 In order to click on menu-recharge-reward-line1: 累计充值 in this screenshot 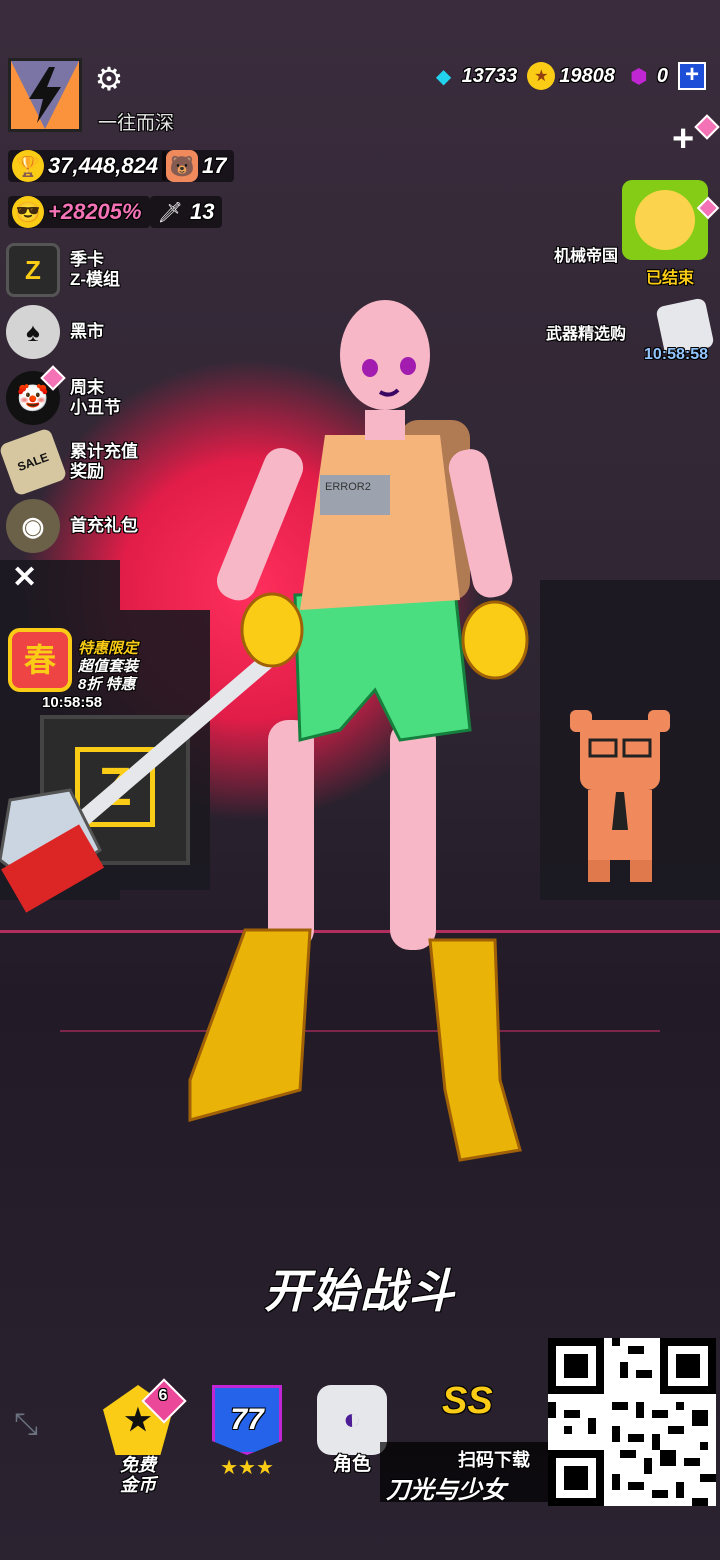, I will do `click(104, 451)`.